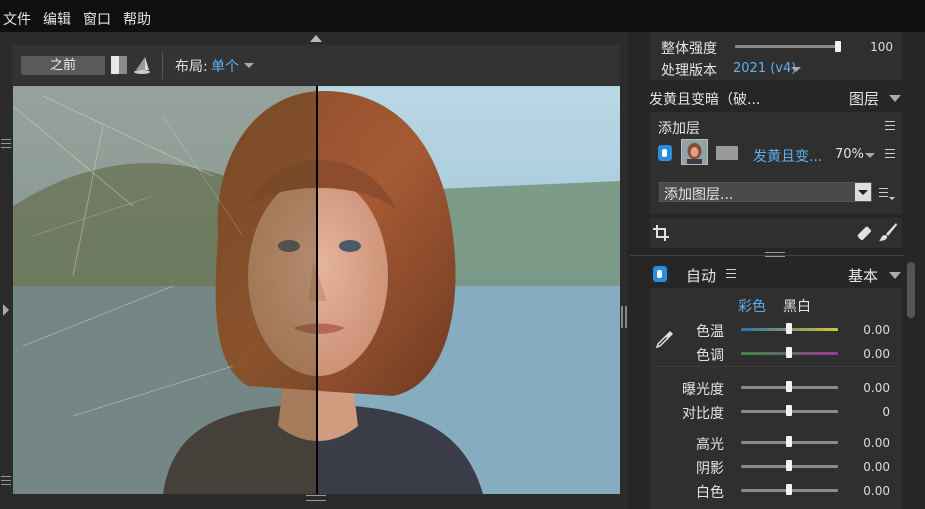 This screenshot has width=925, height=509. What do you see at coordinates (710, 356) in the screenshot?
I see `tint-label: 色调` at bounding box center [710, 356].